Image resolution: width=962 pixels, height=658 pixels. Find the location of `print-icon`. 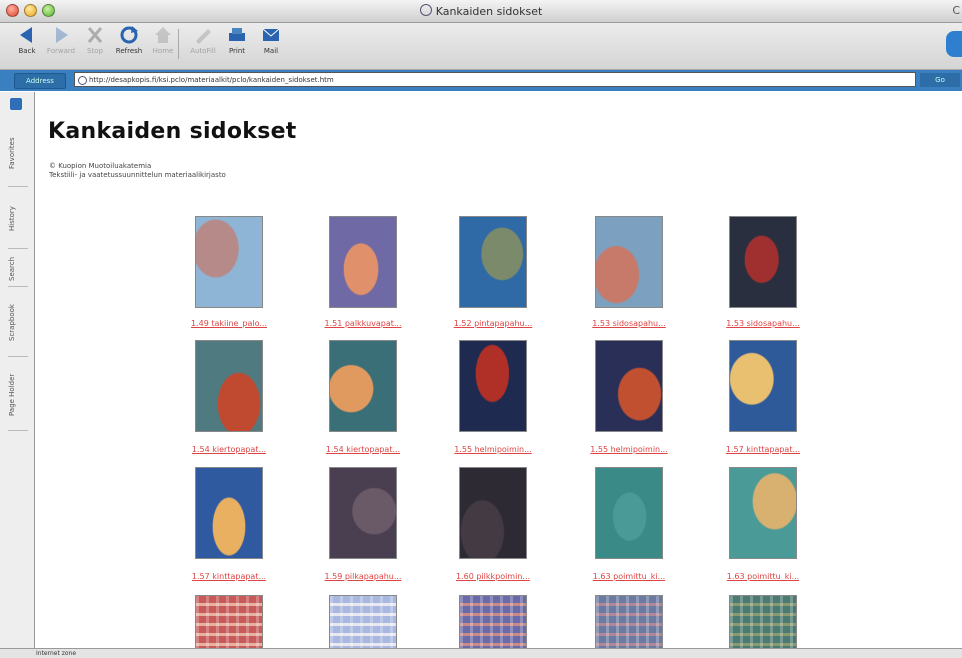

print-icon is located at coordinates (237, 35).